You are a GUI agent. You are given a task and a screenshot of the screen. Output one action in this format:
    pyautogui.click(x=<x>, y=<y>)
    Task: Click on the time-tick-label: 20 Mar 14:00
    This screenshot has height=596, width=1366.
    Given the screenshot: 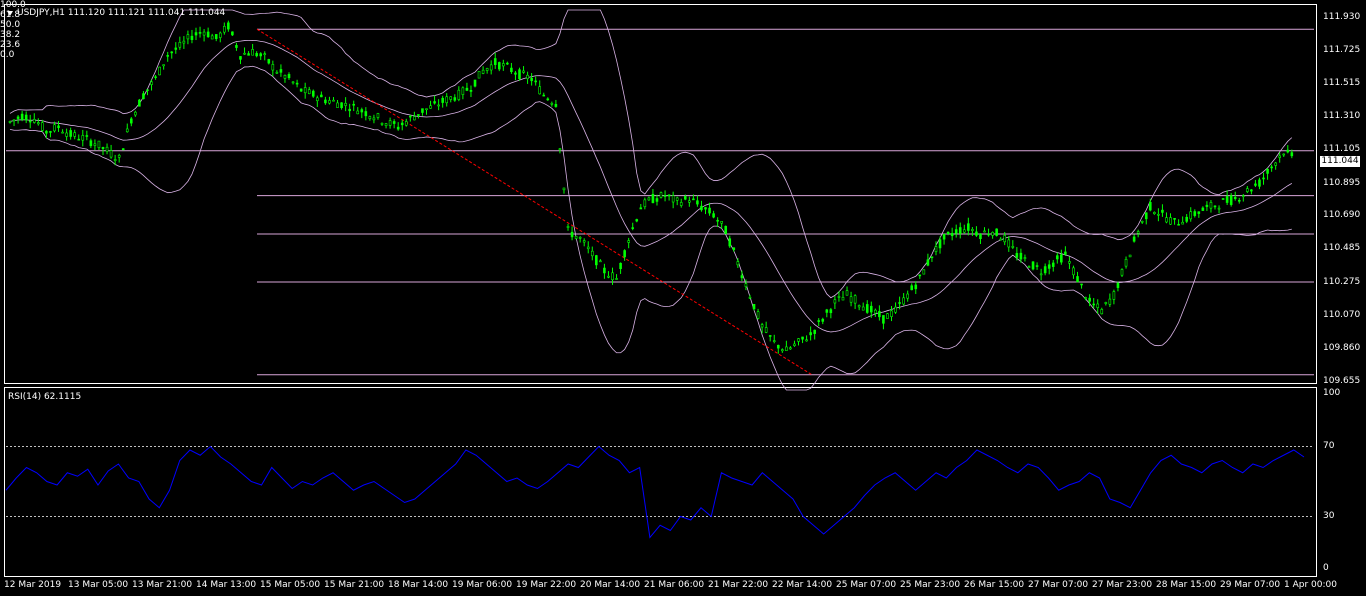 What is the action you would take?
    pyautogui.click(x=610, y=585)
    